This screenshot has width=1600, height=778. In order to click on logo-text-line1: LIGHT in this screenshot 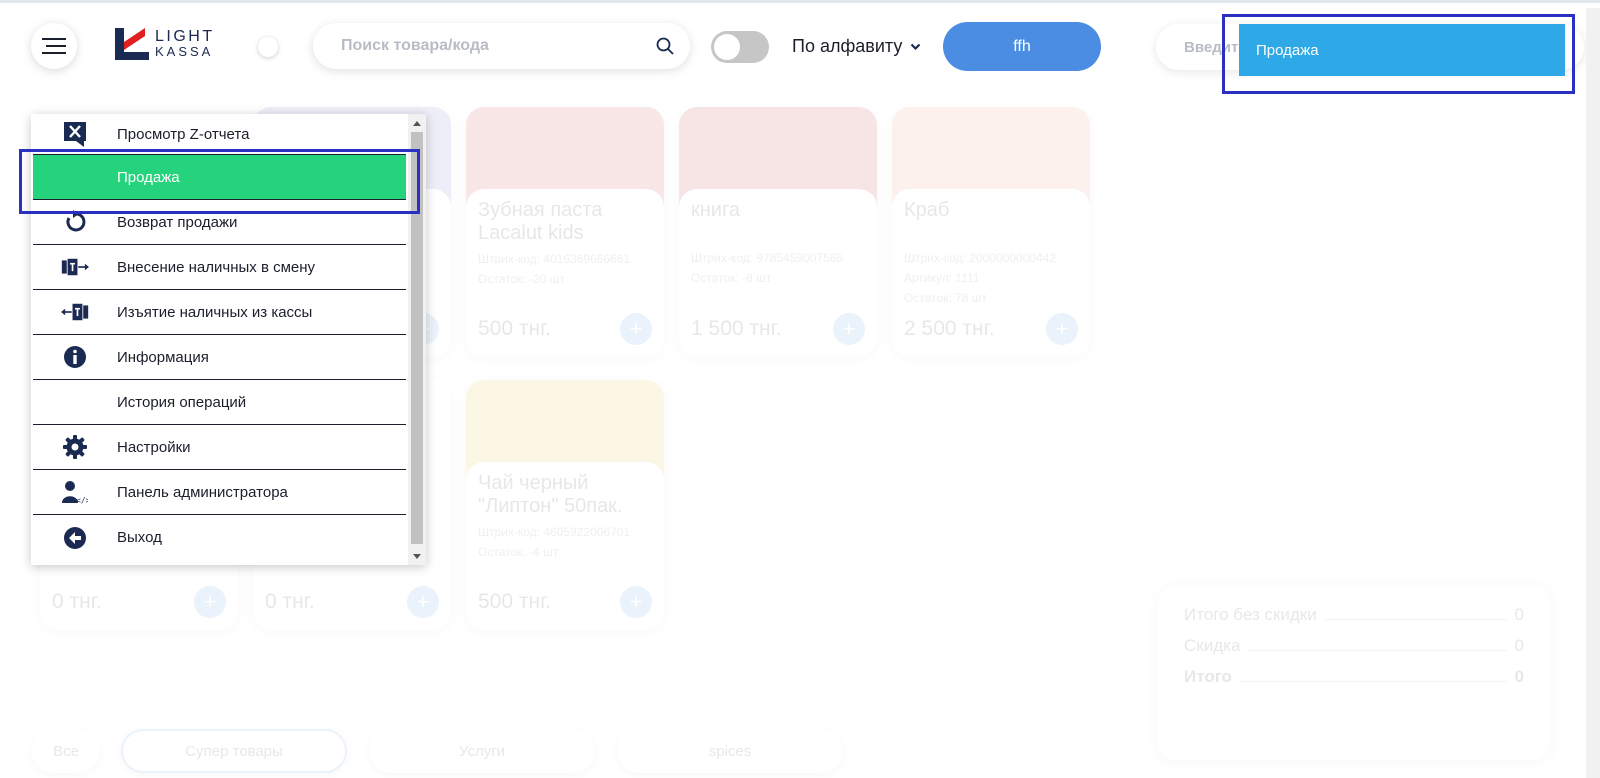, I will do `click(185, 36)`.